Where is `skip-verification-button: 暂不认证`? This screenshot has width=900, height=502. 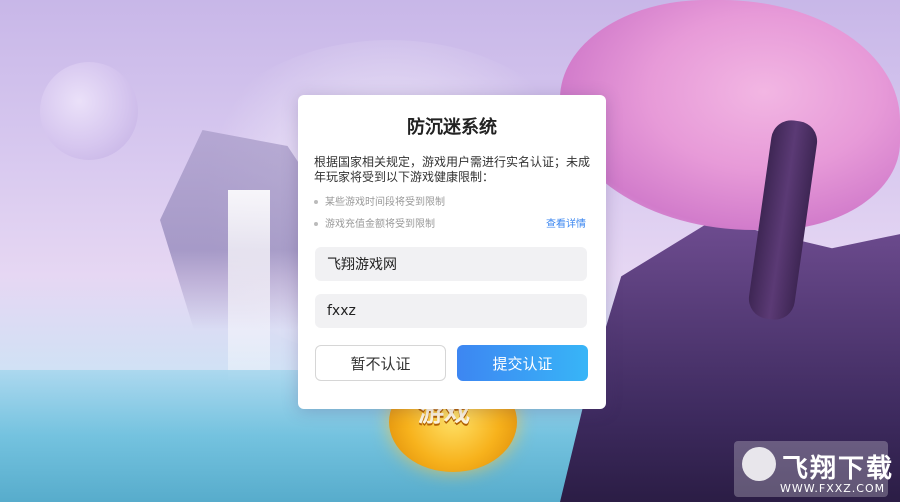 skip-verification-button: 暂不认证 is located at coordinates (380, 363).